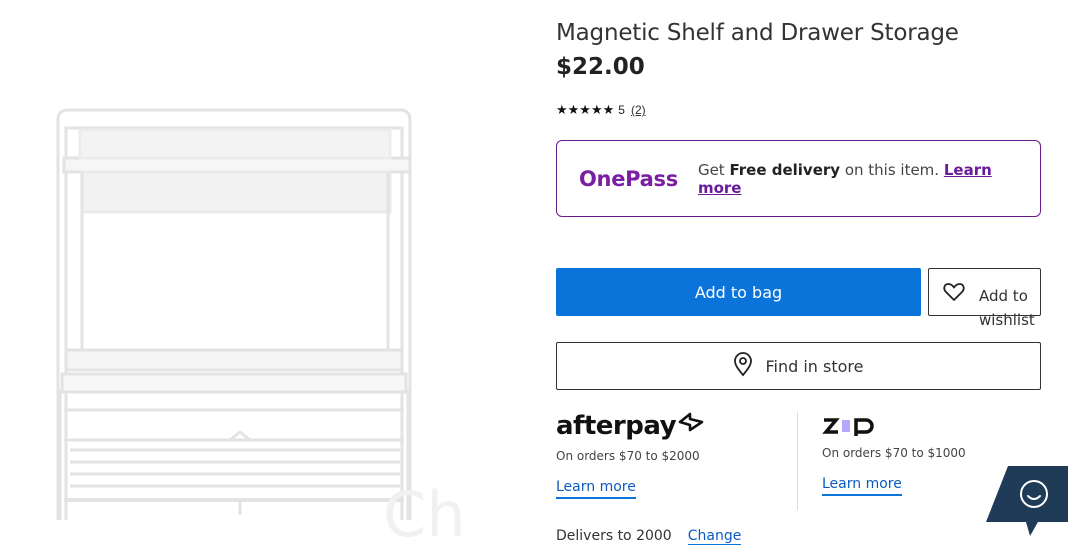  What do you see at coordinates (616, 425) in the screenshot?
I see `afterpay-logo-text: afterpay` at bounding box center [616, 425].